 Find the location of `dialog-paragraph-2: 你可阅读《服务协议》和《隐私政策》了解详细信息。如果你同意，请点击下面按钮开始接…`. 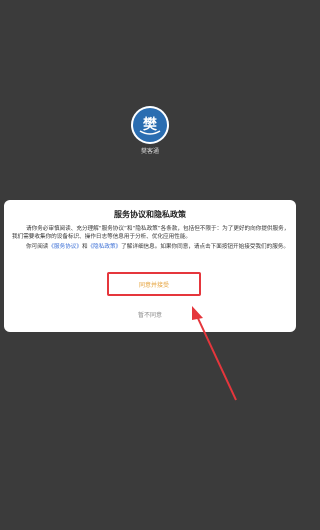

dialog-paragraph-2: 你可阅读《服务协议》和《隐私政策》了解详细信息。如果你同意，请点击下面按钮开始接… is located at coordinates (151, 247).